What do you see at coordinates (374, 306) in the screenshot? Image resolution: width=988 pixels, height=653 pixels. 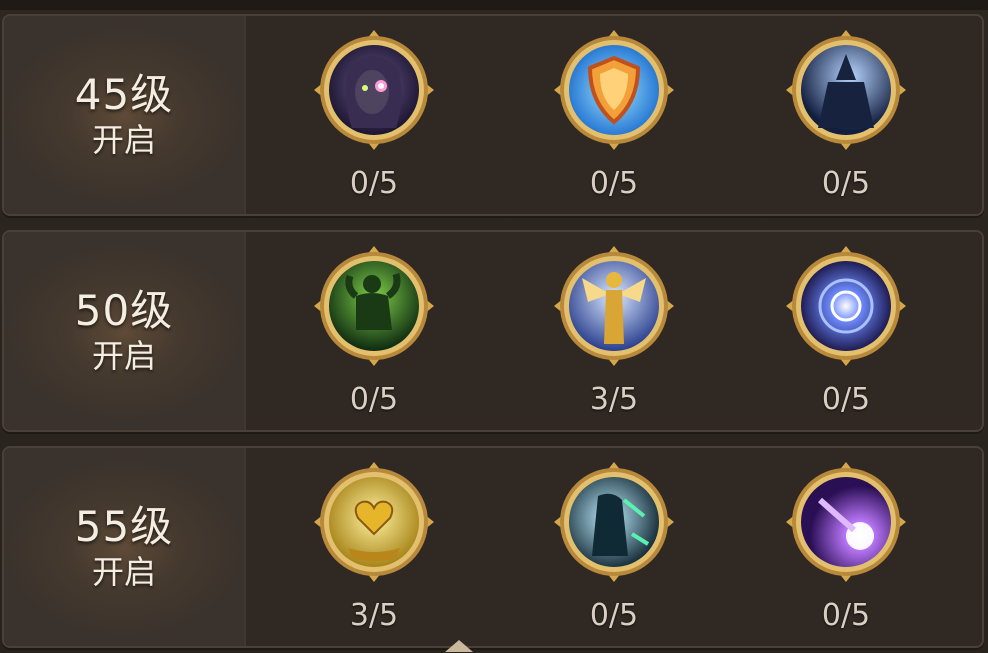 I see `strength-man-icon` at bounding box center [374, 306].